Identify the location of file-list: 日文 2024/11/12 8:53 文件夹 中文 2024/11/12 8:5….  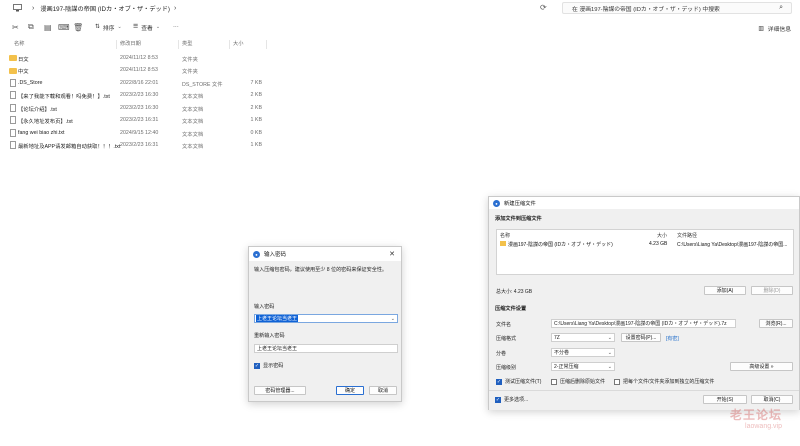
(140, 102).